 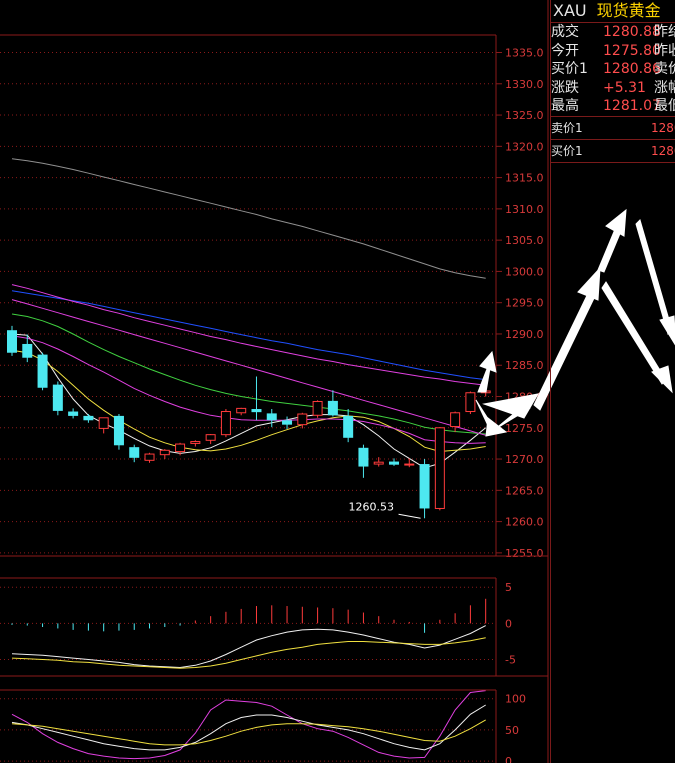 What do you see at coordinates (632, 69) in the screenshot?
I see `quote-value: 1280.86` at bounding box center [632, 69].